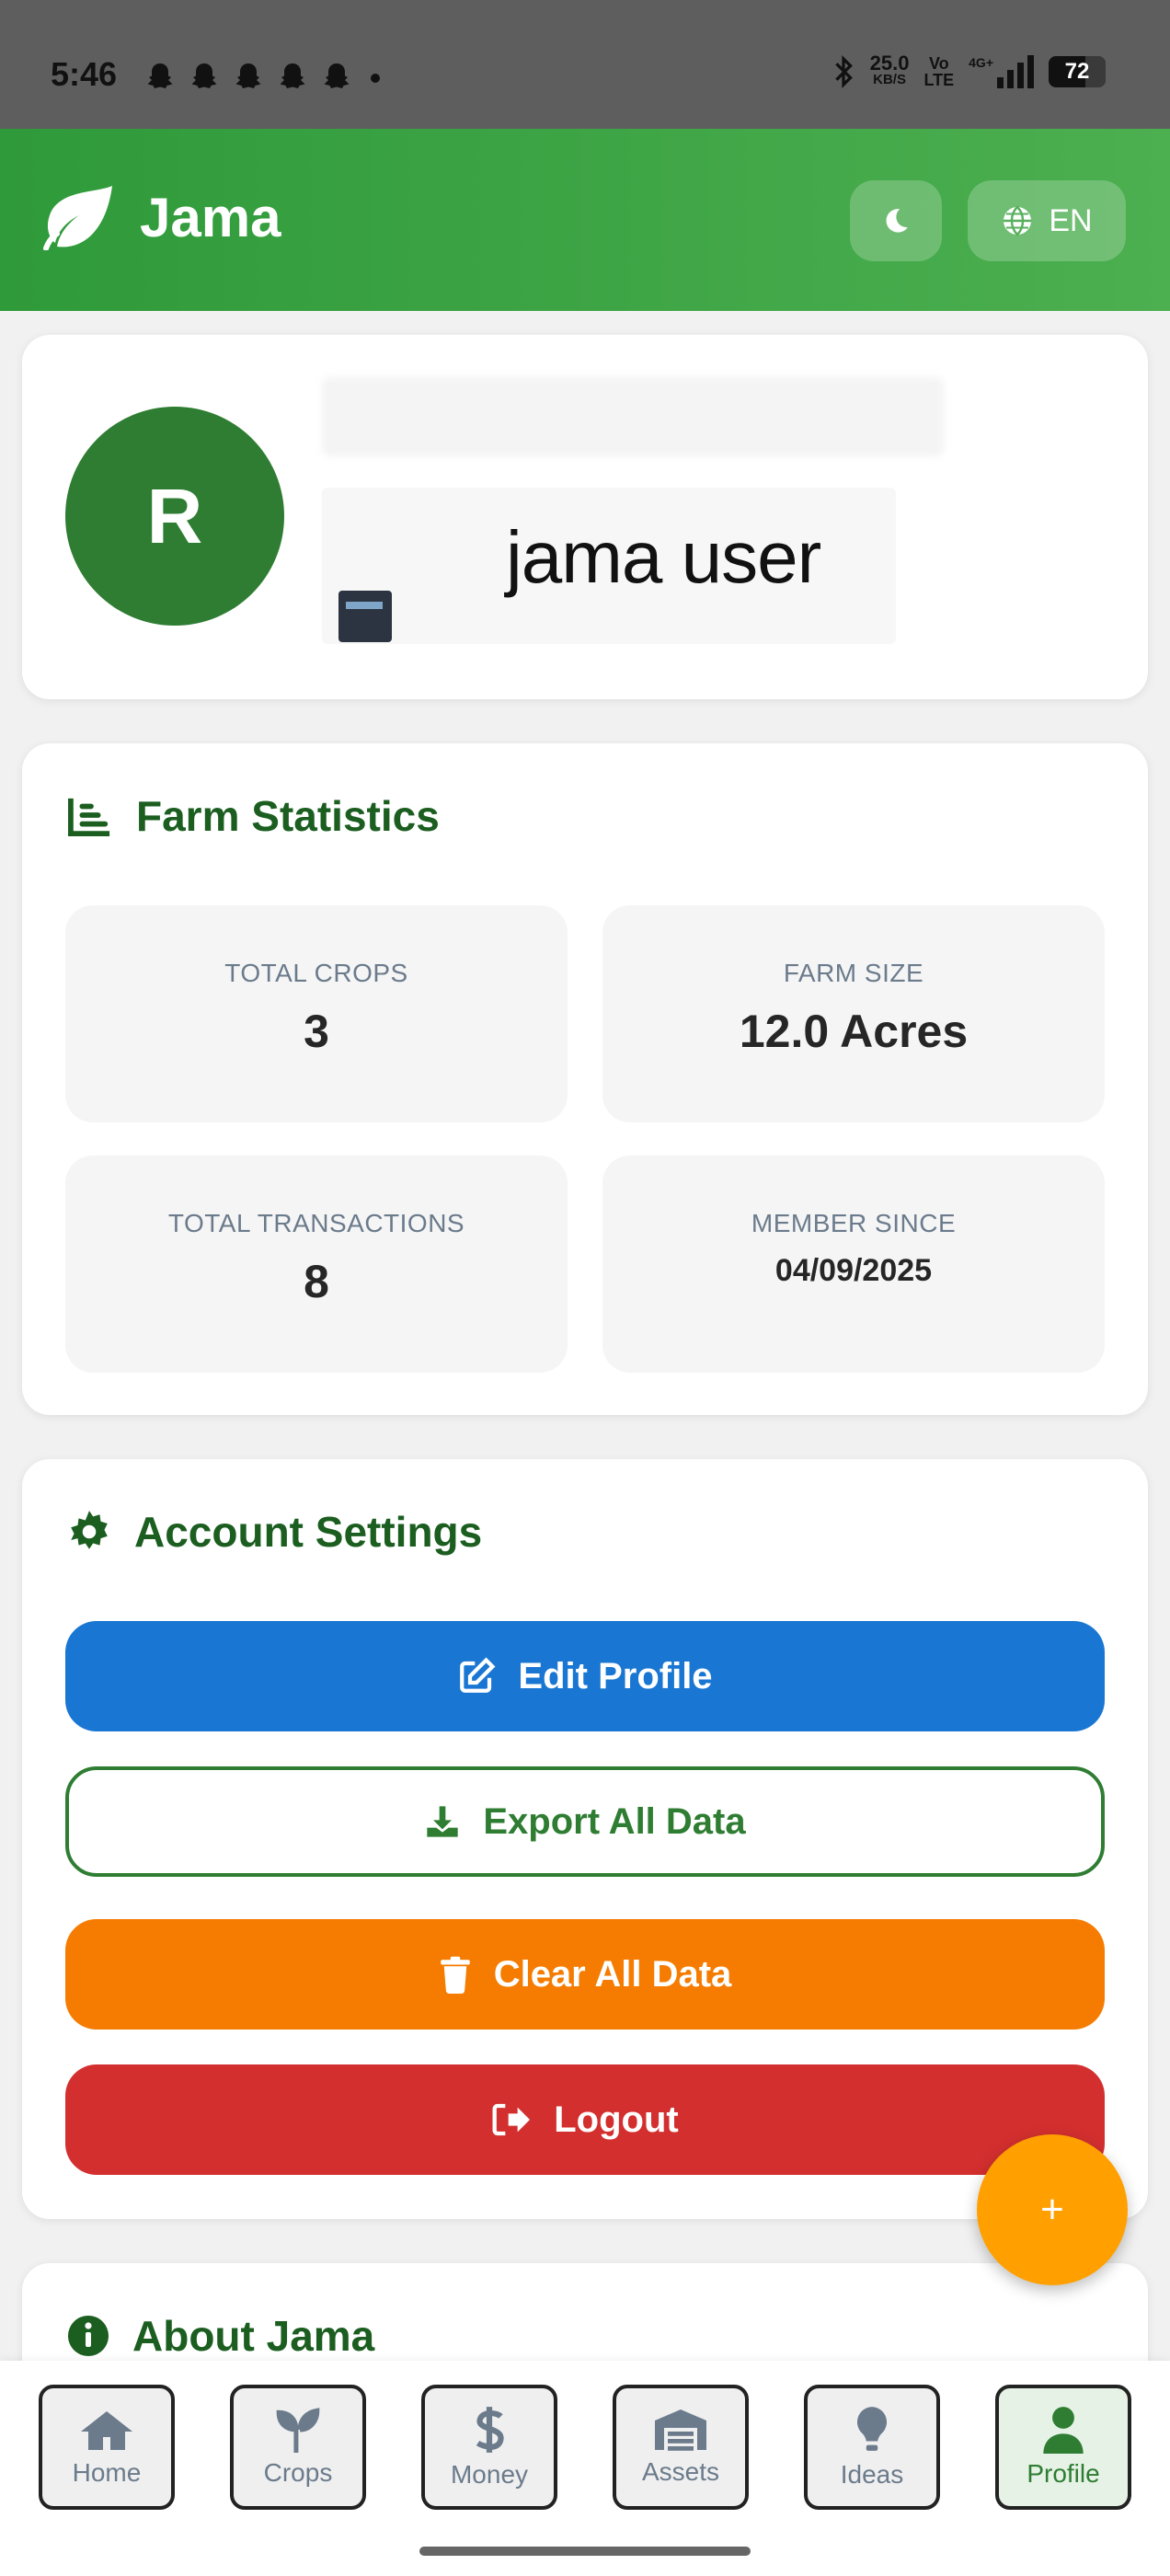  Describe the element at coordinates (680, 2430) in the screenshot. I see `warehouse-icon` at that location.